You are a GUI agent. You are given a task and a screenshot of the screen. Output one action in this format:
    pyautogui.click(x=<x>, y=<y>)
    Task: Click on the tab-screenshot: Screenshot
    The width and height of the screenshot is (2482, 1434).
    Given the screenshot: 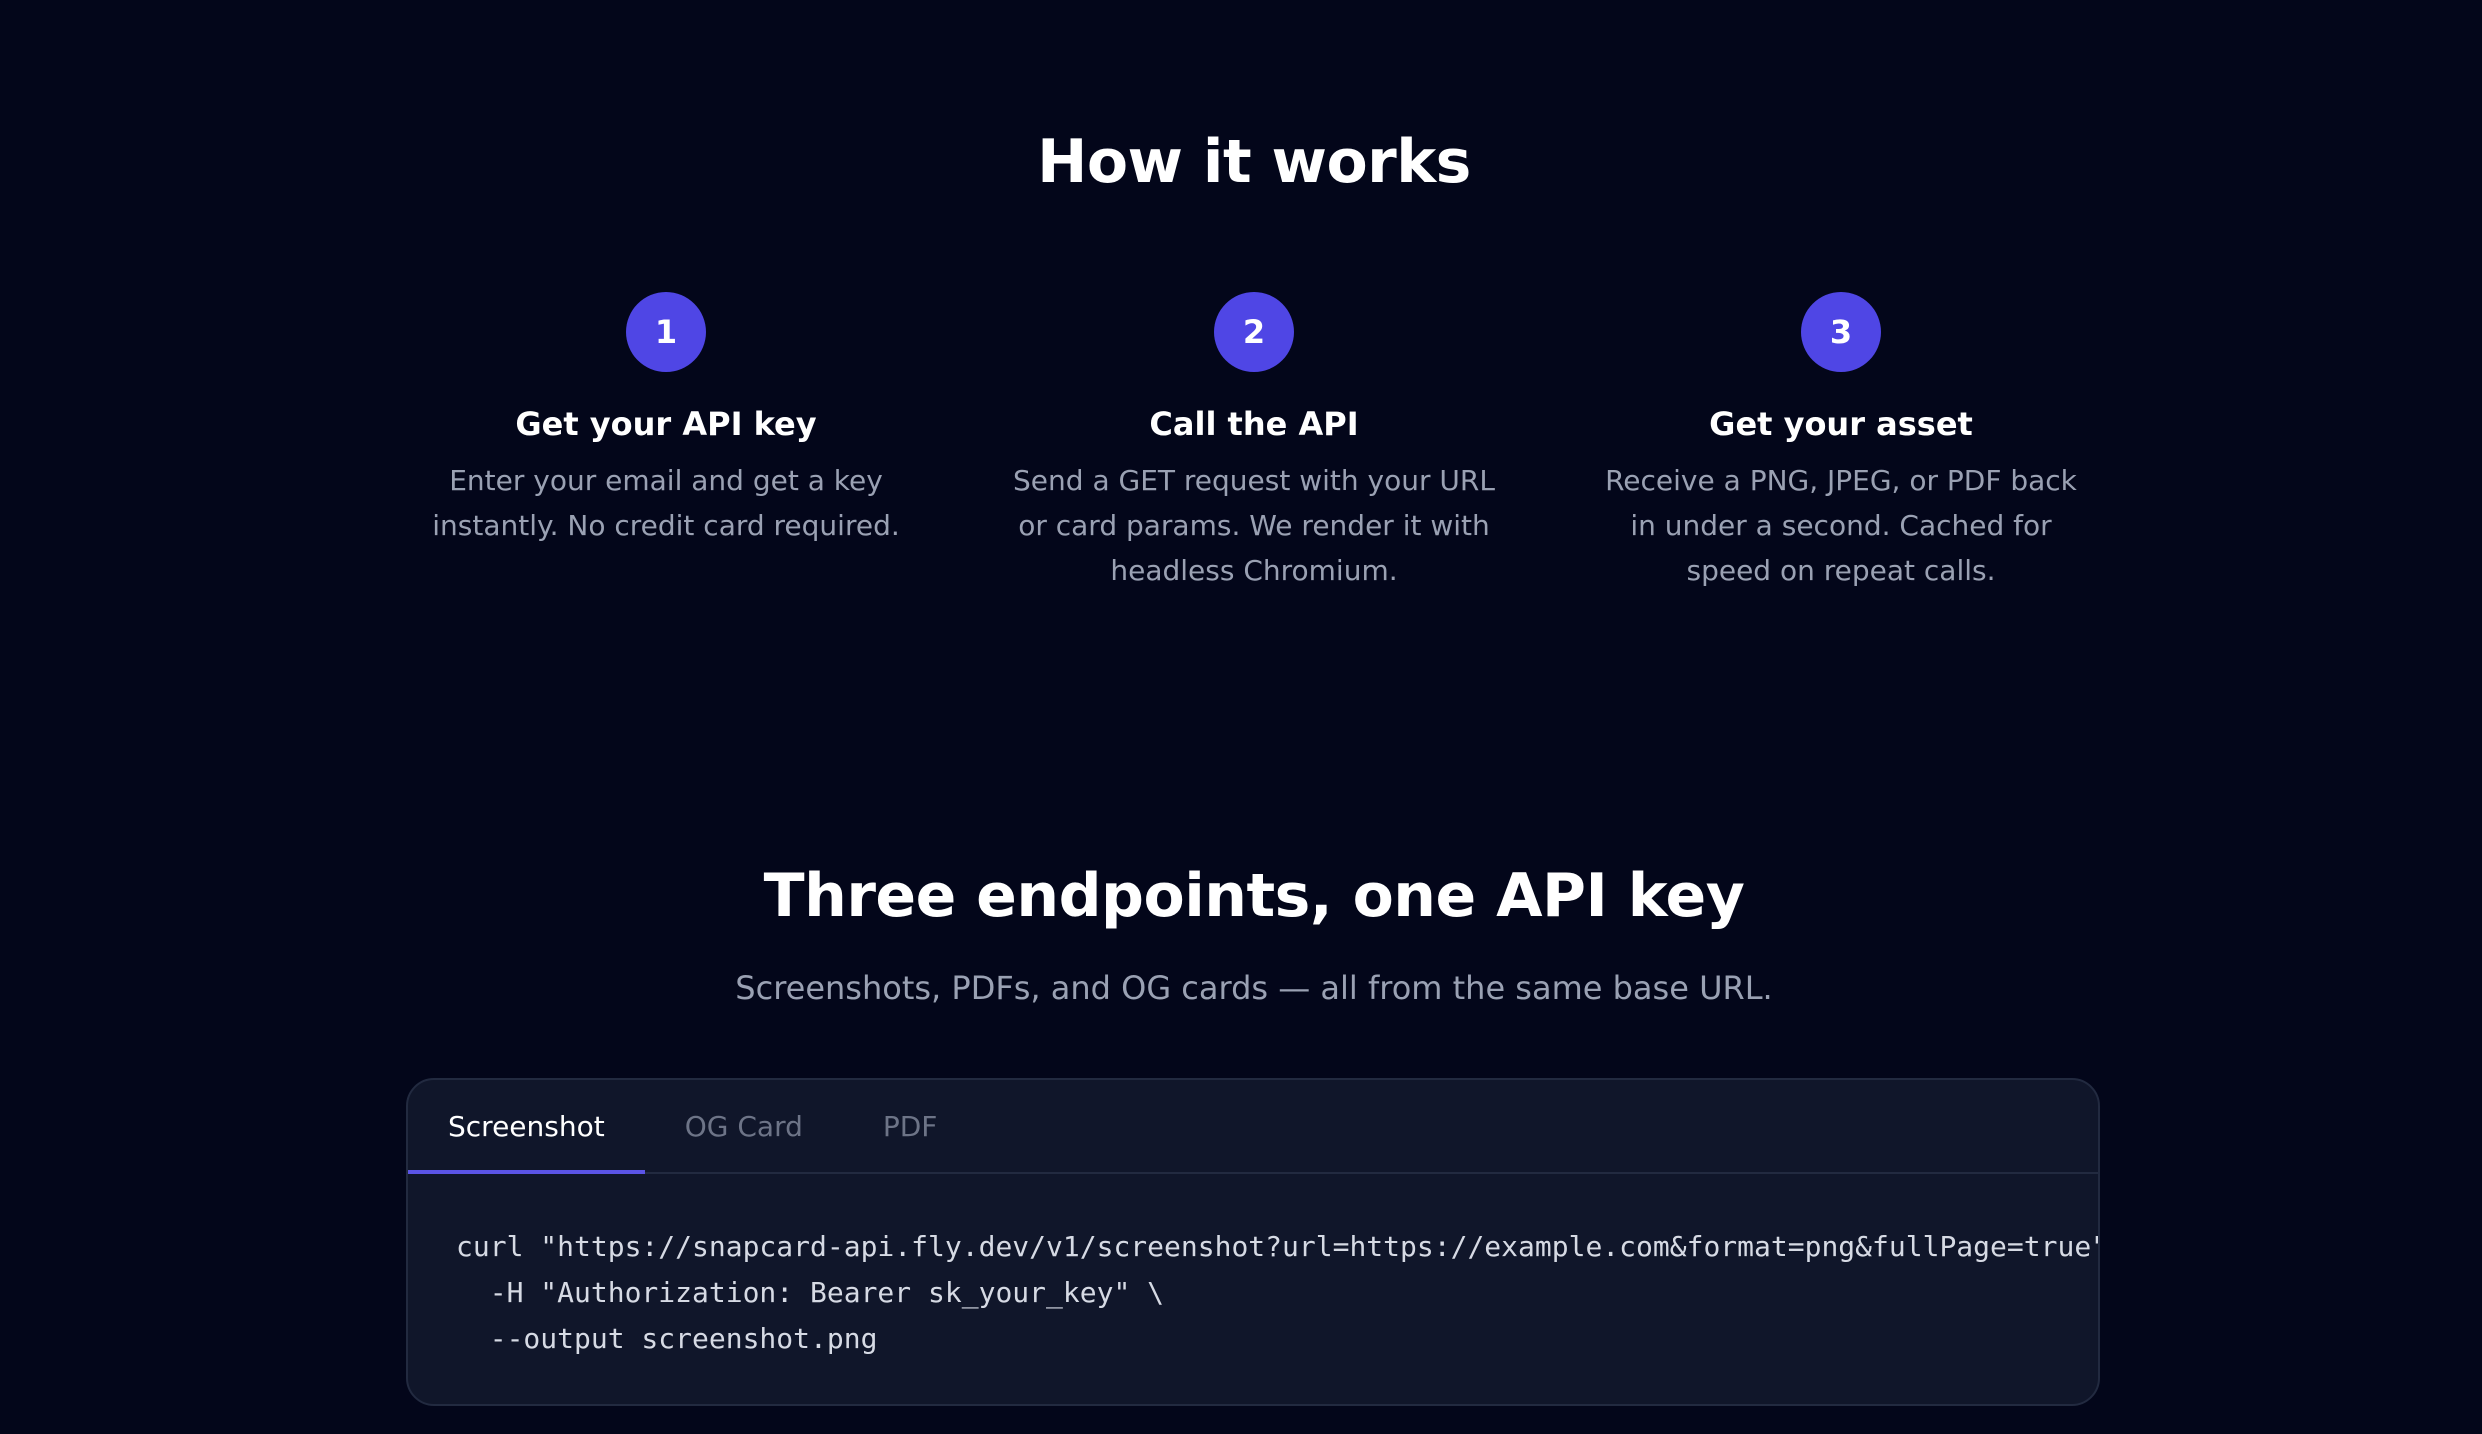 What is the action you would take?
    pyautogui.click(x=526, y=1127)
    